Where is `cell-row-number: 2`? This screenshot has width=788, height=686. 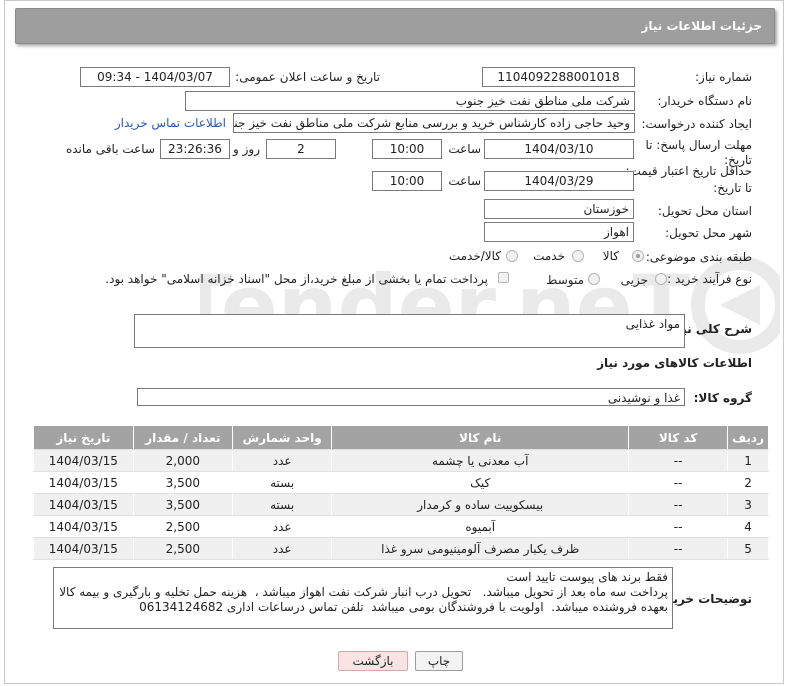 cell-row-number: 2 is located at coordinates (748, 482).